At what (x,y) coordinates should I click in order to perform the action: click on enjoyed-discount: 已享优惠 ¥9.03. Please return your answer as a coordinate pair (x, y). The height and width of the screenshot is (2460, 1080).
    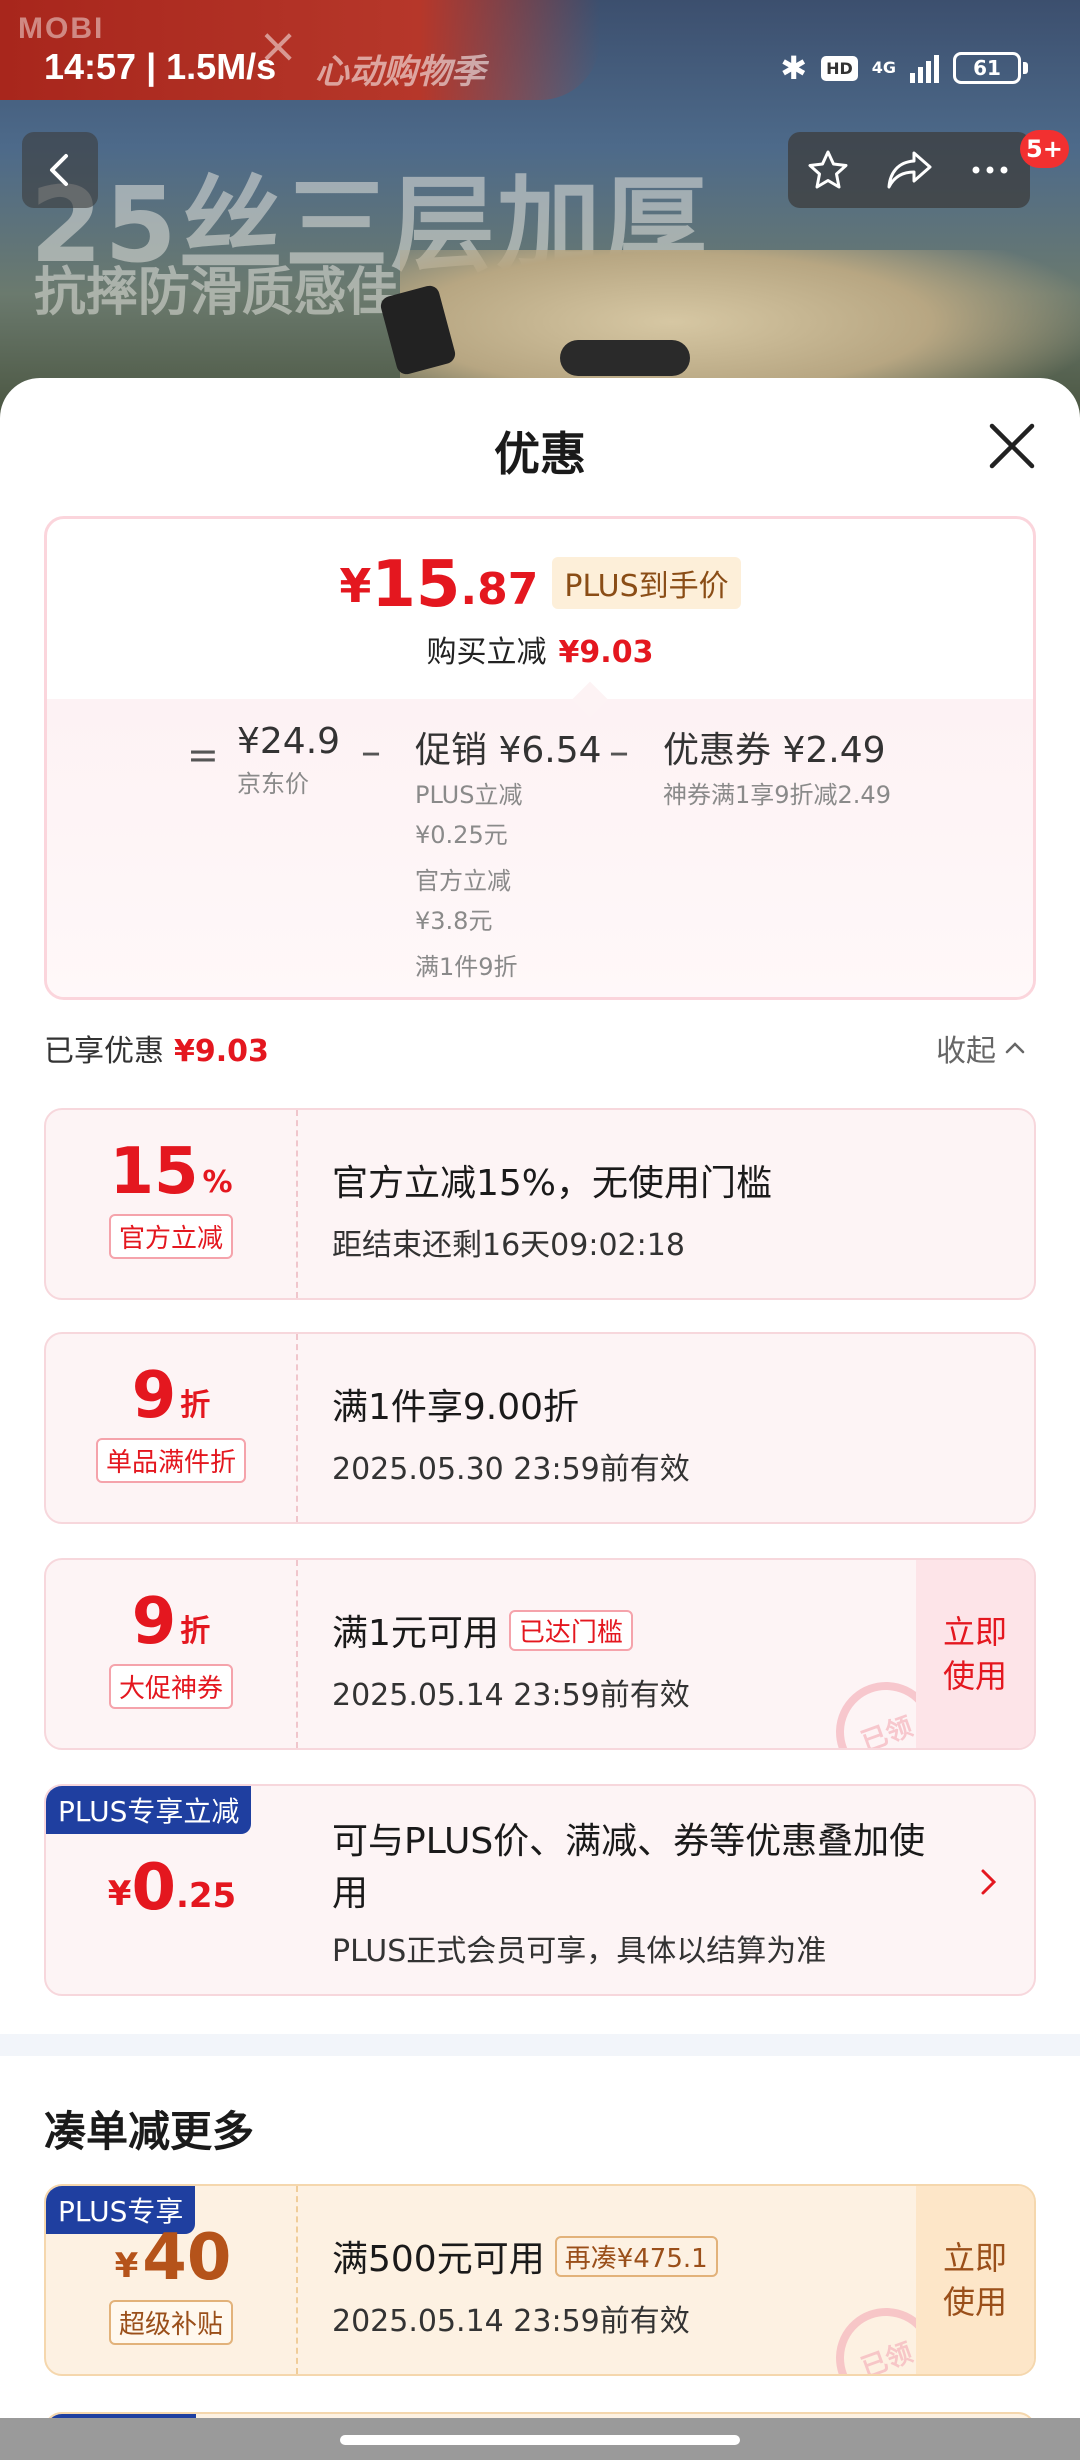
    Looking at the image, I should click on (156, 1048).